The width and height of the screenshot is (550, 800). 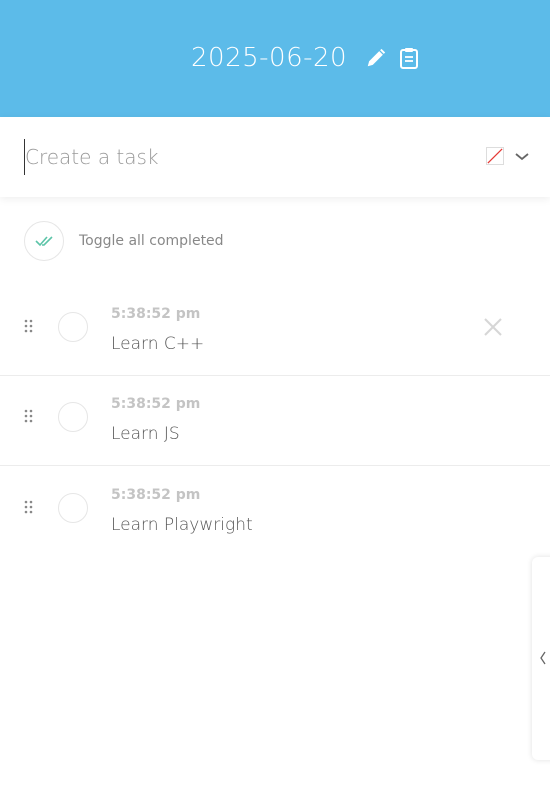 What do you see at coordinates (275, 512) in the screenshot?
I see `task-item: 5:38:52 pm Learn Playwright` at bounding box center [275, 512].